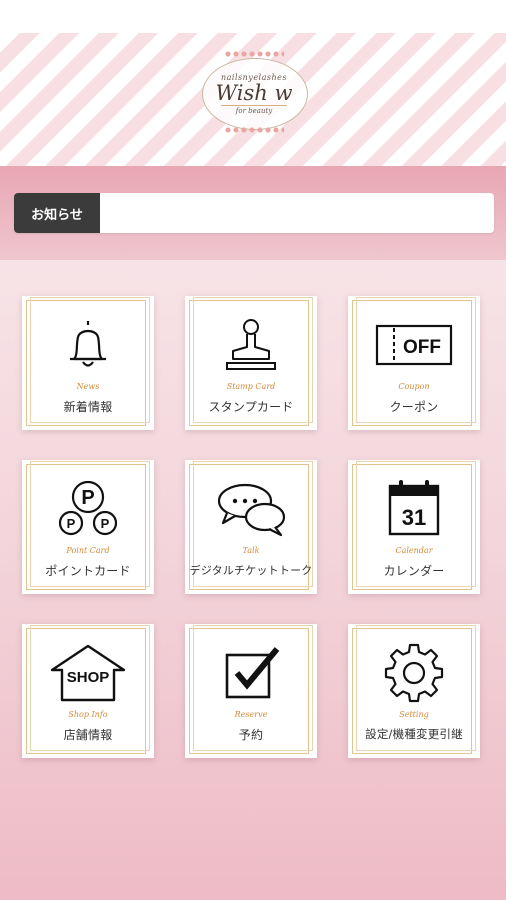  What do you see at coordinates (414, 571) in the screenshot?
I see `tile-title-ja: カレンダー` at bounding box center [414, 571].